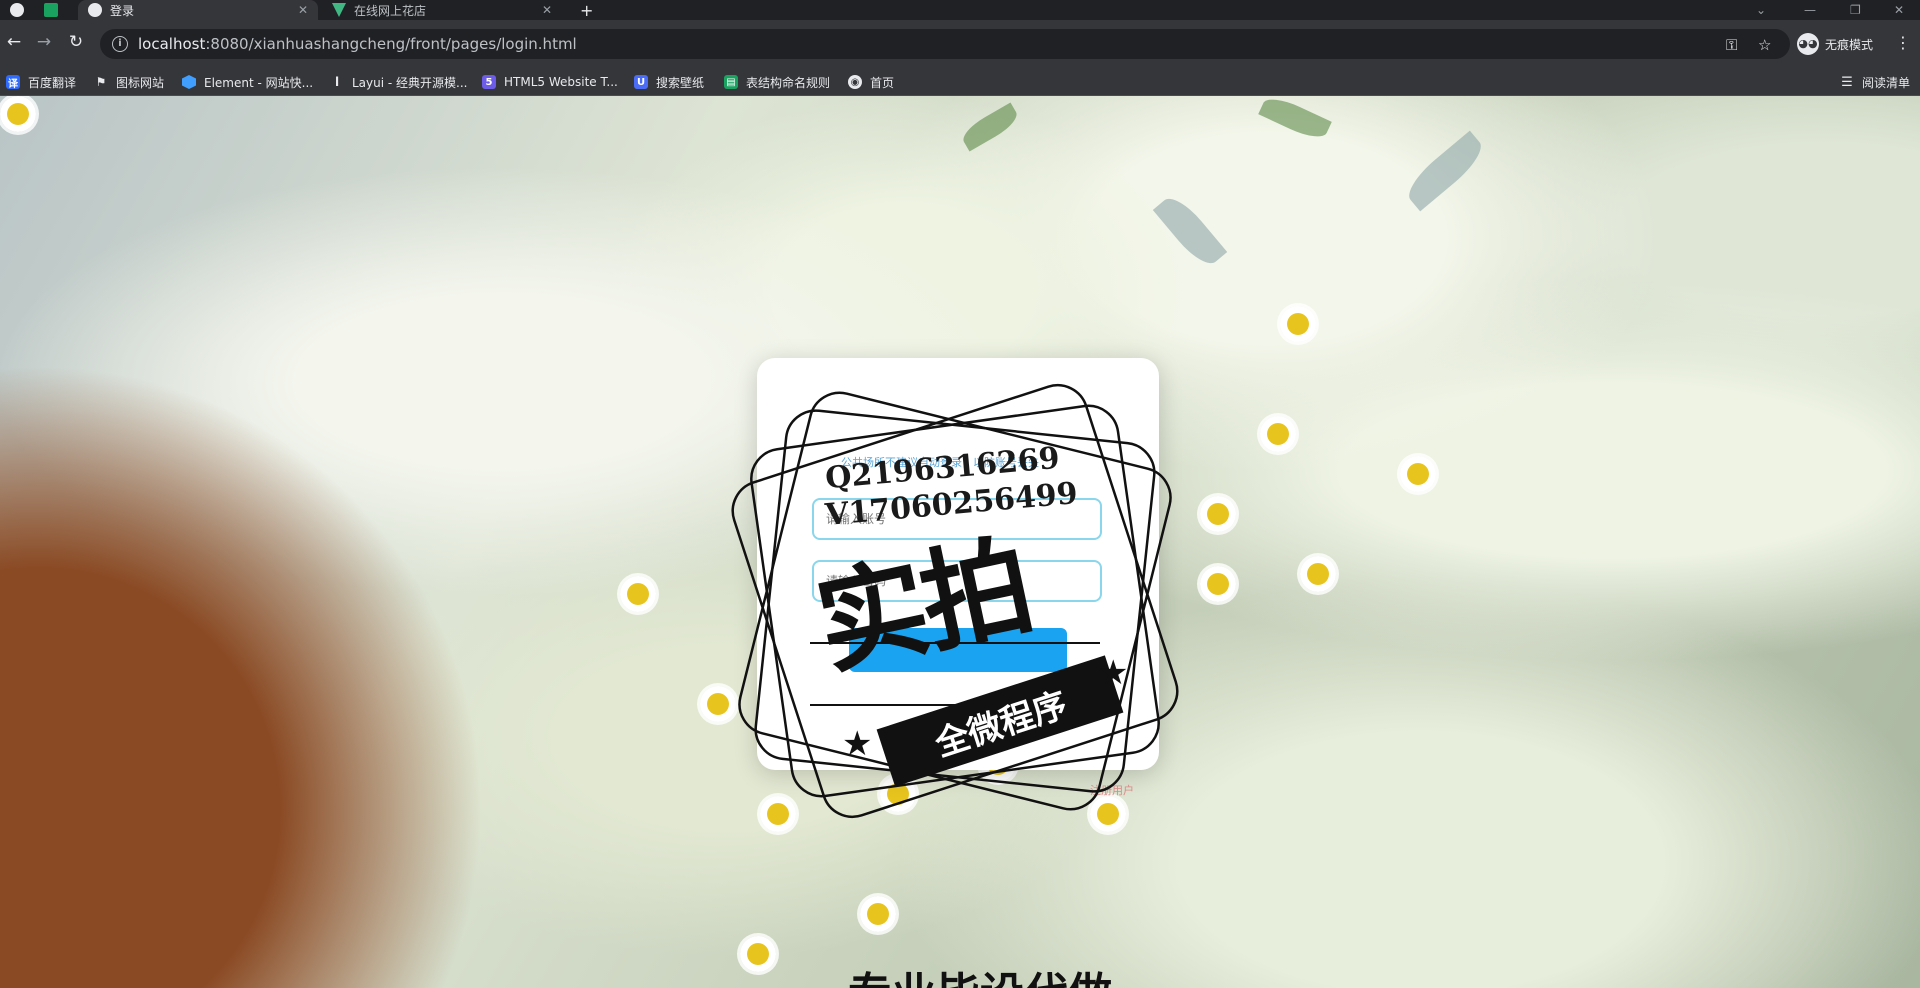 The height and width of the screenshot is (988, 1920). I want to click on bookmark-item: ⚑ 图标网站, so click(129, 82).